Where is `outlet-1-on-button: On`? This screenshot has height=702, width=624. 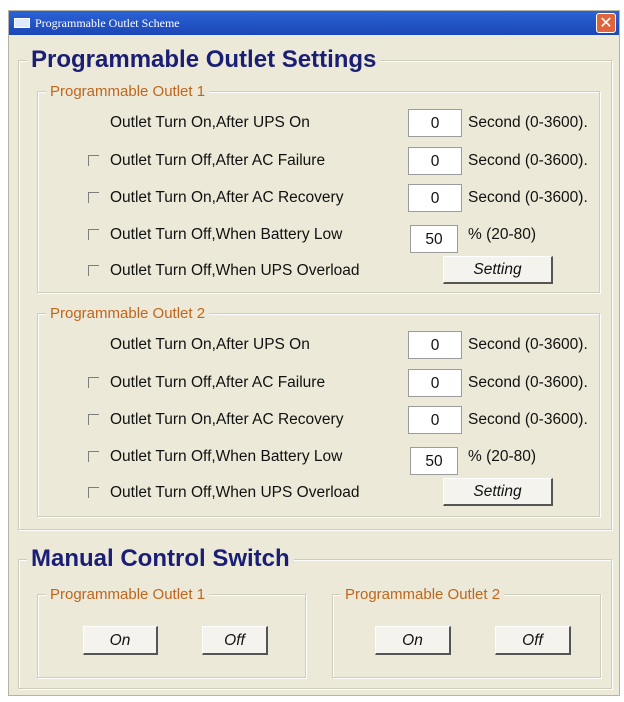 outlet-1-on-button: On is located at coordinates (120, 640).